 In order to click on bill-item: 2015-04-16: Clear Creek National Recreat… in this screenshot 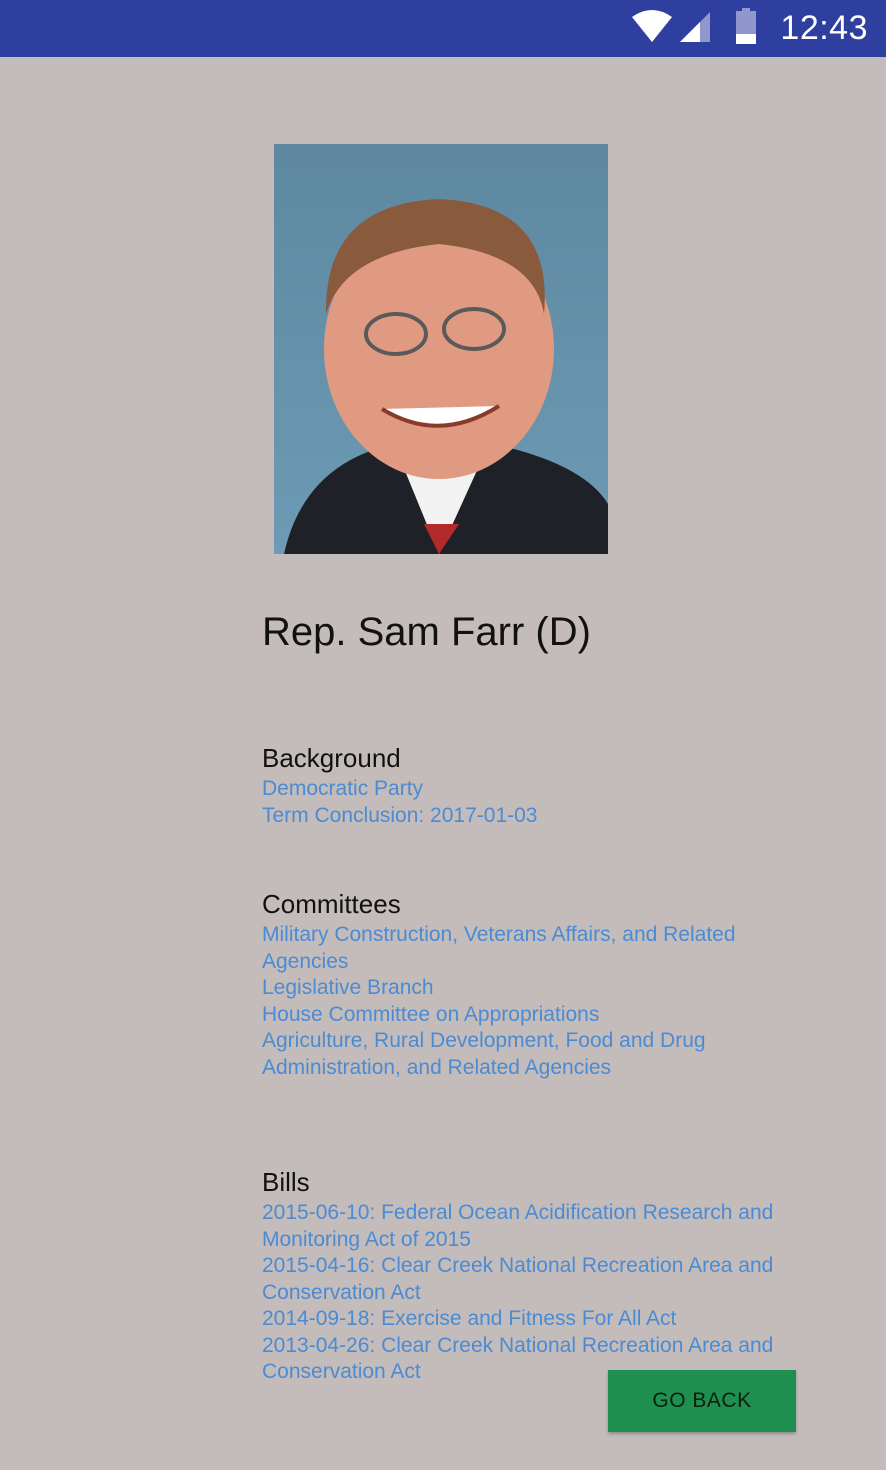, I will do `click(542, 1266)`.